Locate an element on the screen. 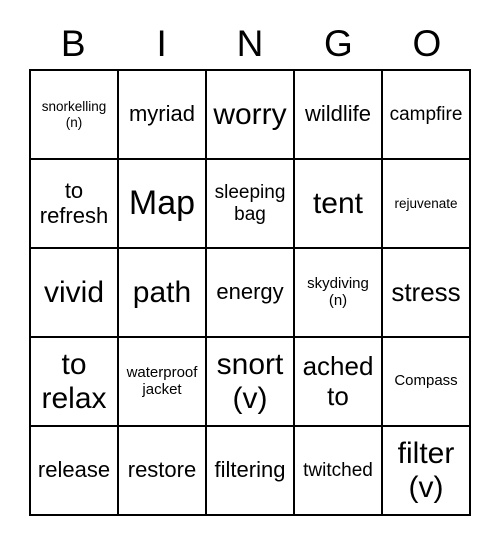 The image size is (500, 544). bingo-cell: snort (v) is located at coordinates (251, 382).